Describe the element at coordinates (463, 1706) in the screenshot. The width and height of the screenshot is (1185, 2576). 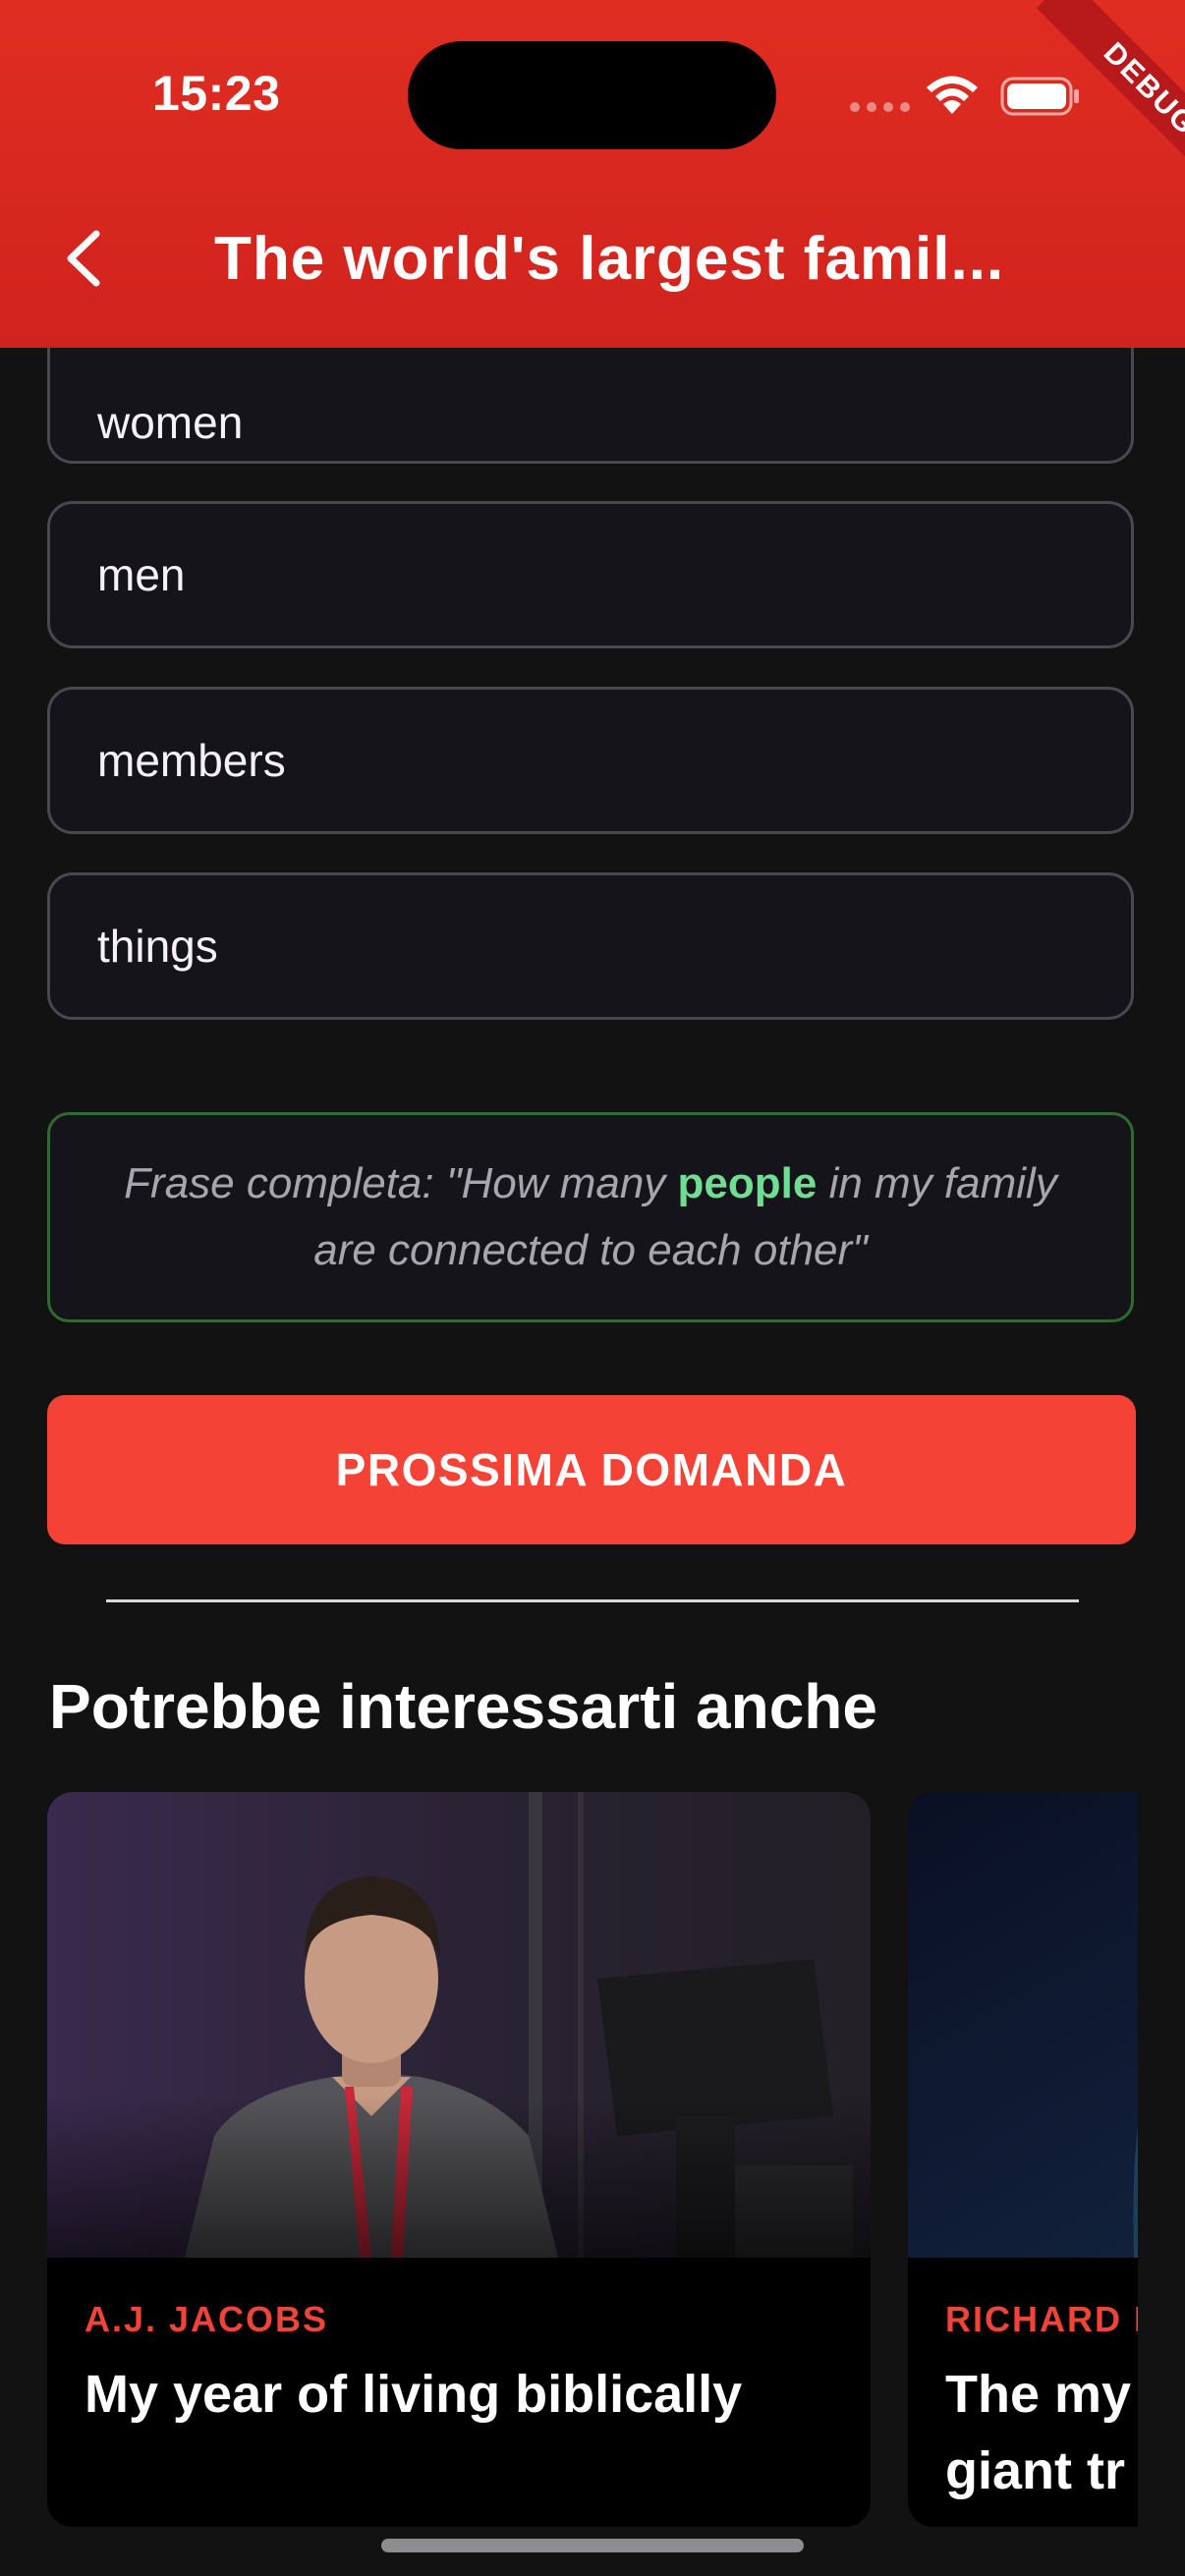
I see `section-title: Potrebbe interessarti anche` at that location.